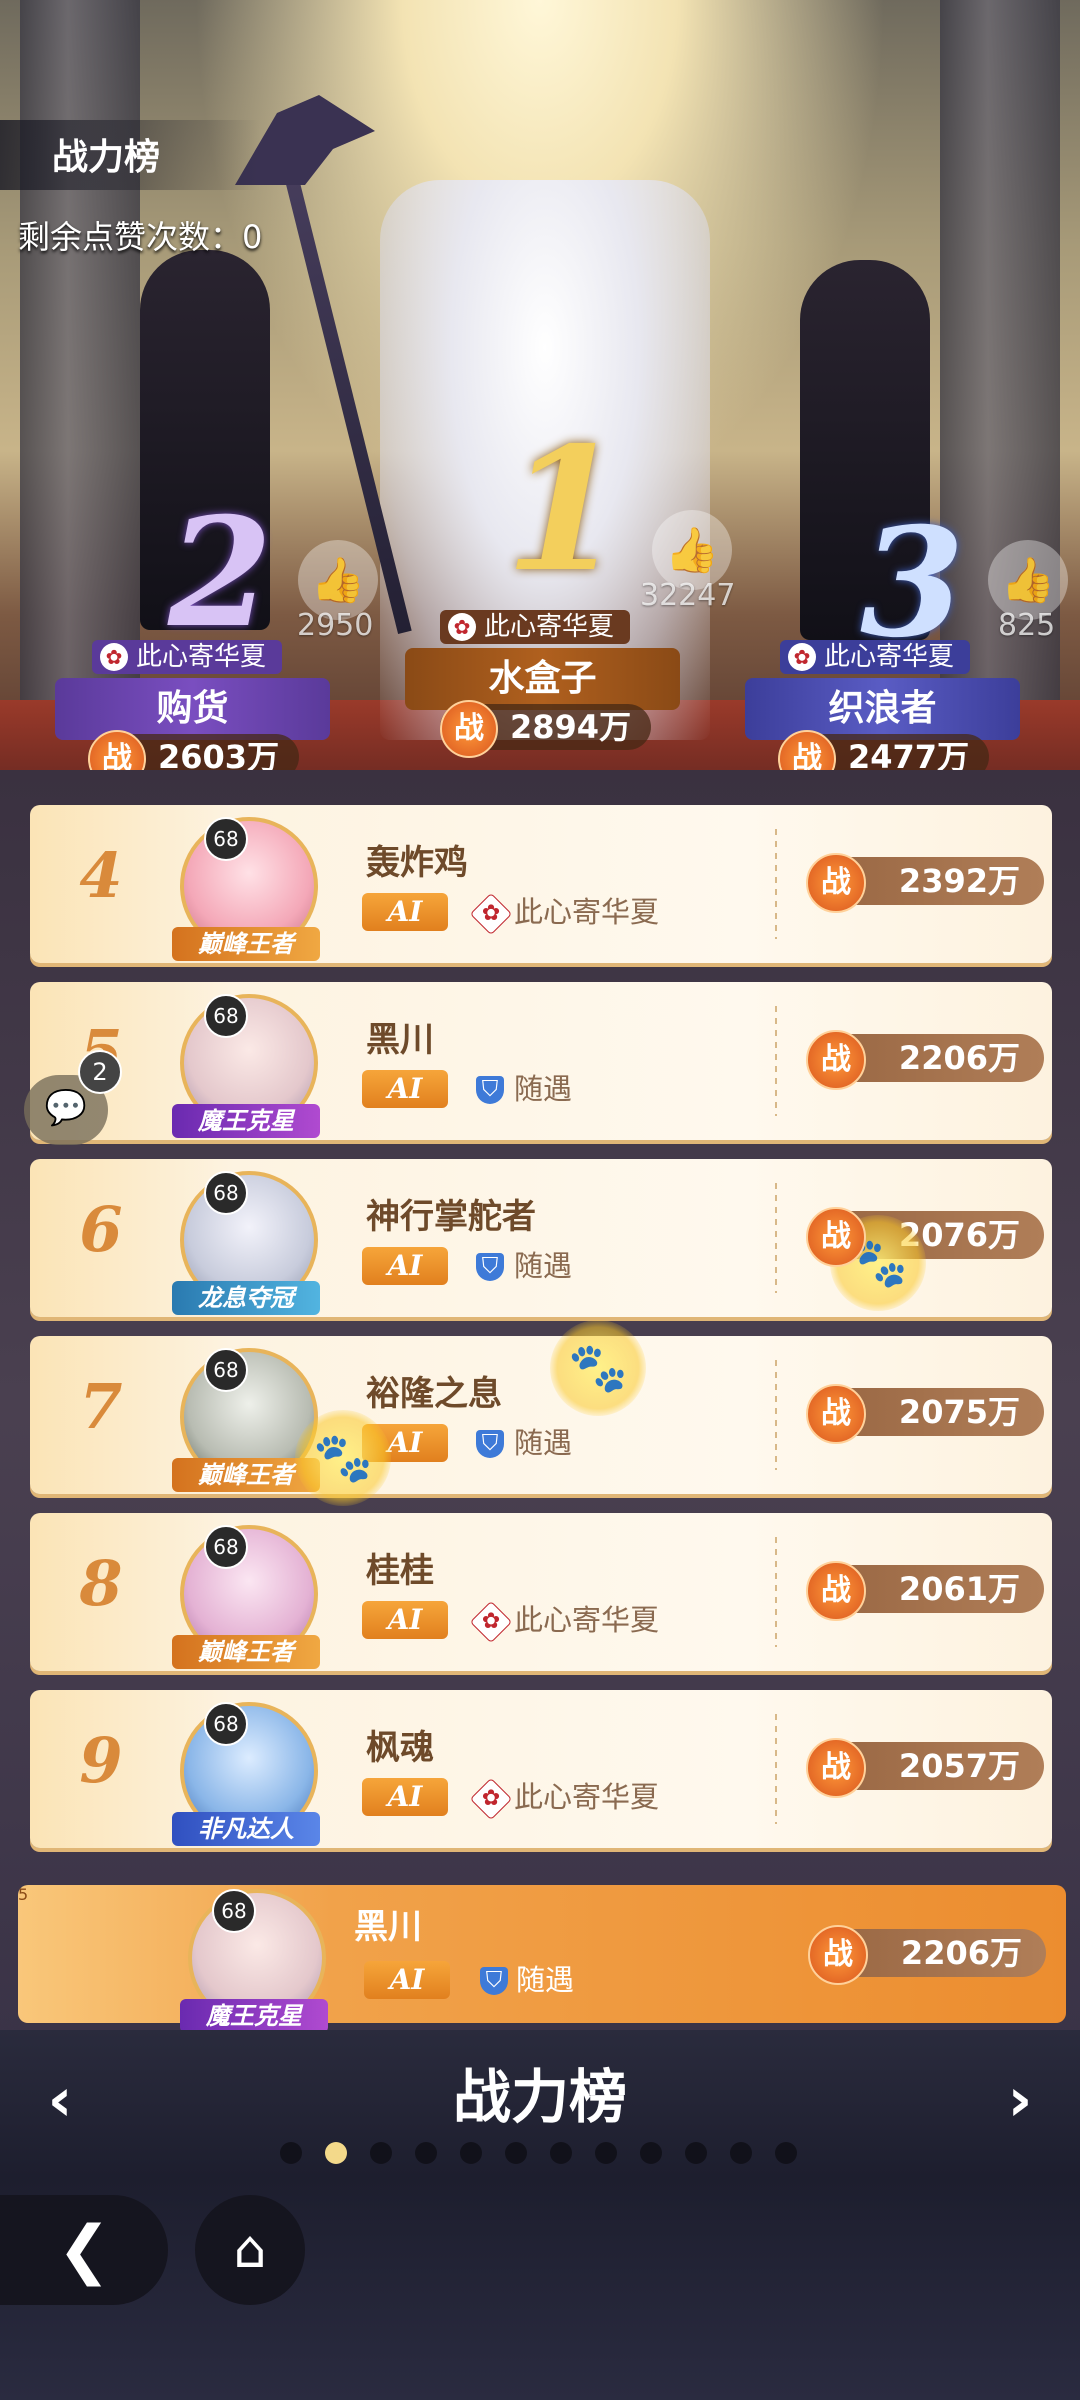  What do you see at coordinates (926, 1591) in the screenshot?
I see `player-power: 战 2061万` at bounding box center [926, 1591].